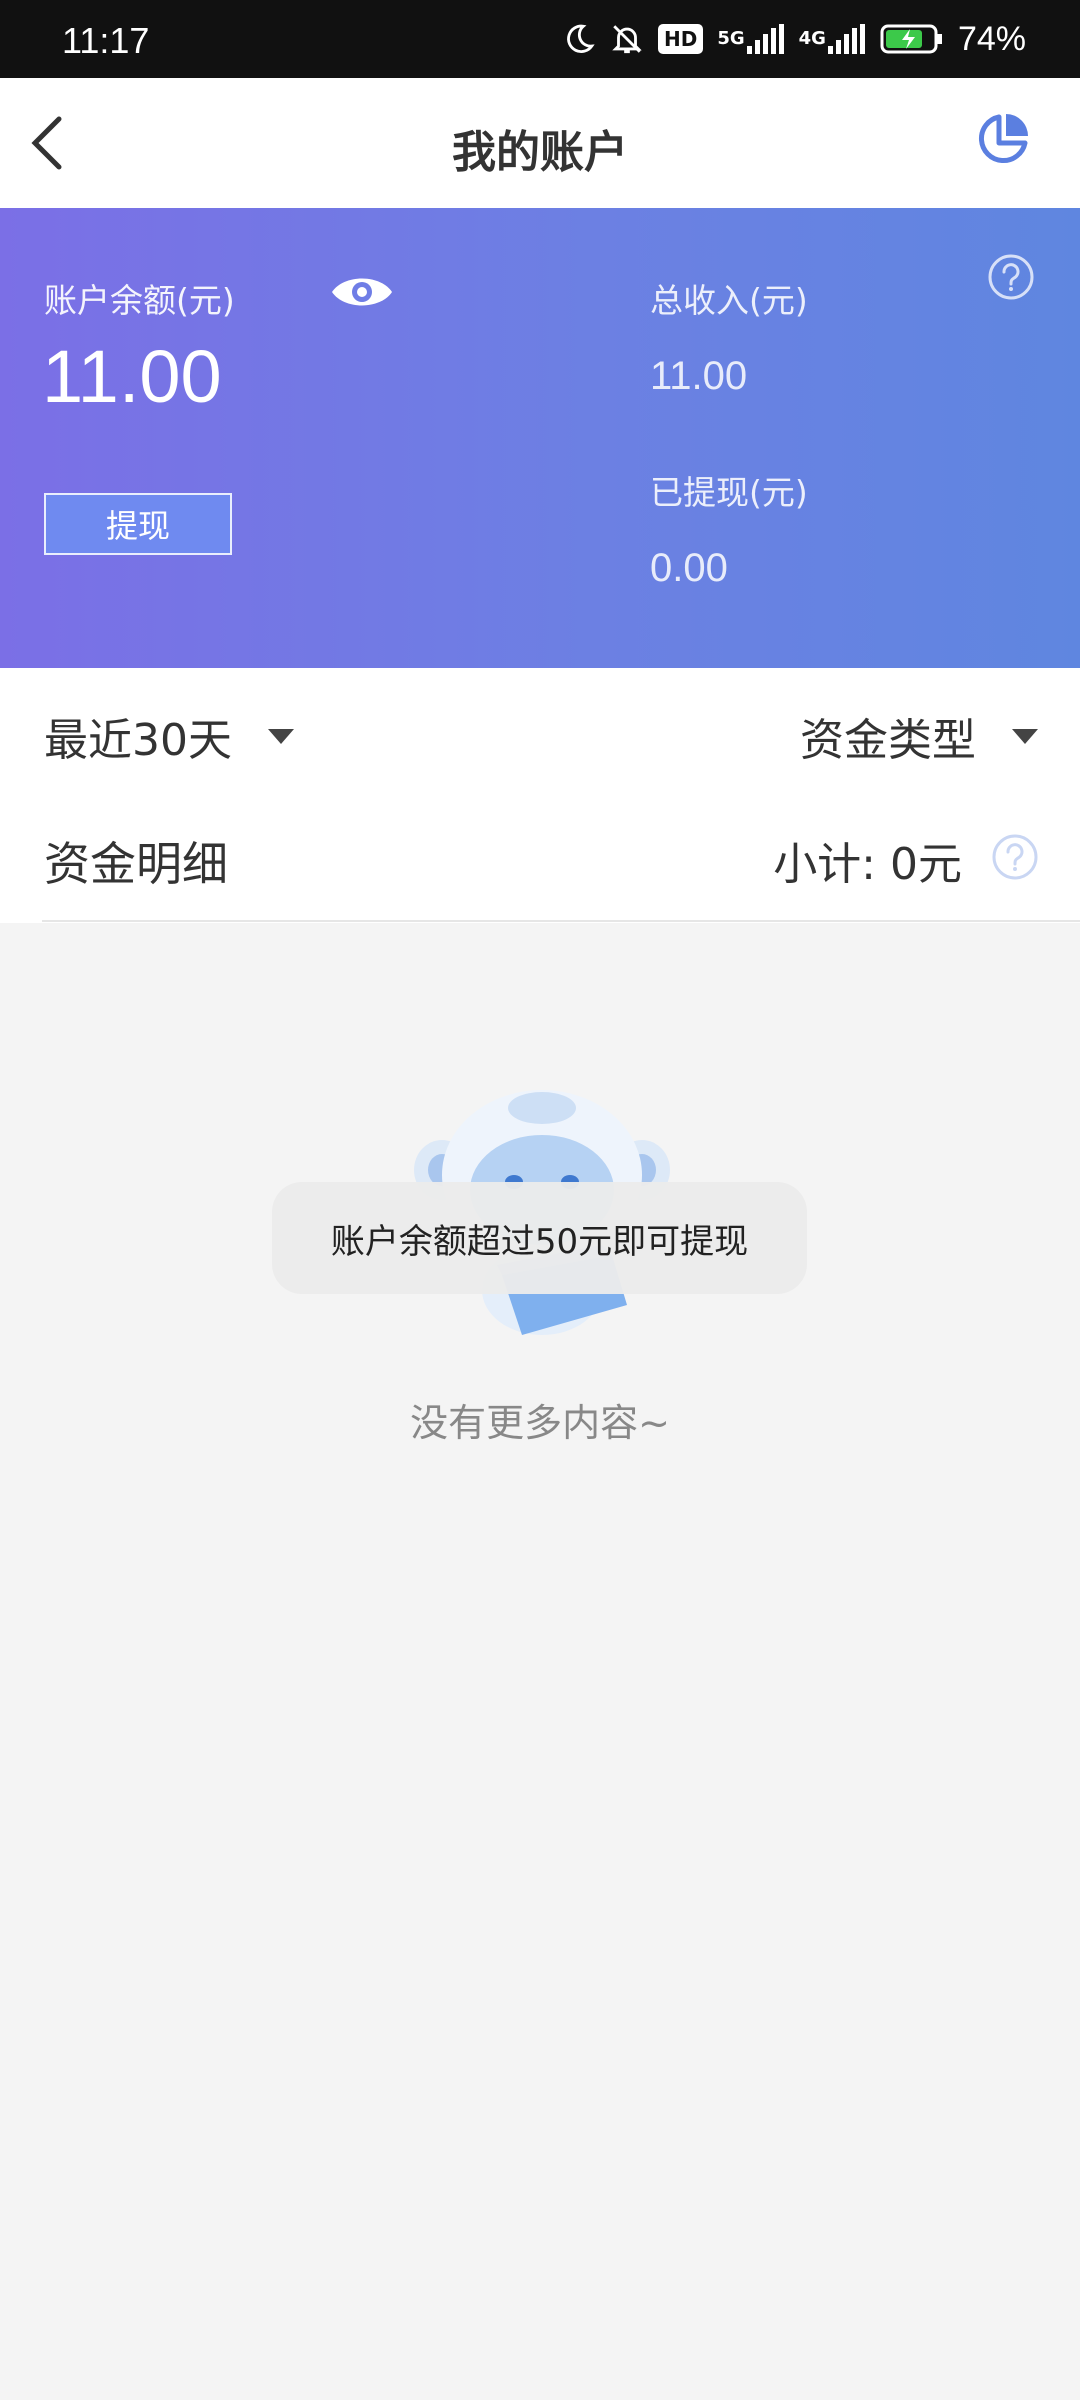 This screenshot has height=2400, width=1080. What do you see at coordinates (540, 152) in the screenshot?
I see `page-title: 我的账户` at bounding box center [540, 152].